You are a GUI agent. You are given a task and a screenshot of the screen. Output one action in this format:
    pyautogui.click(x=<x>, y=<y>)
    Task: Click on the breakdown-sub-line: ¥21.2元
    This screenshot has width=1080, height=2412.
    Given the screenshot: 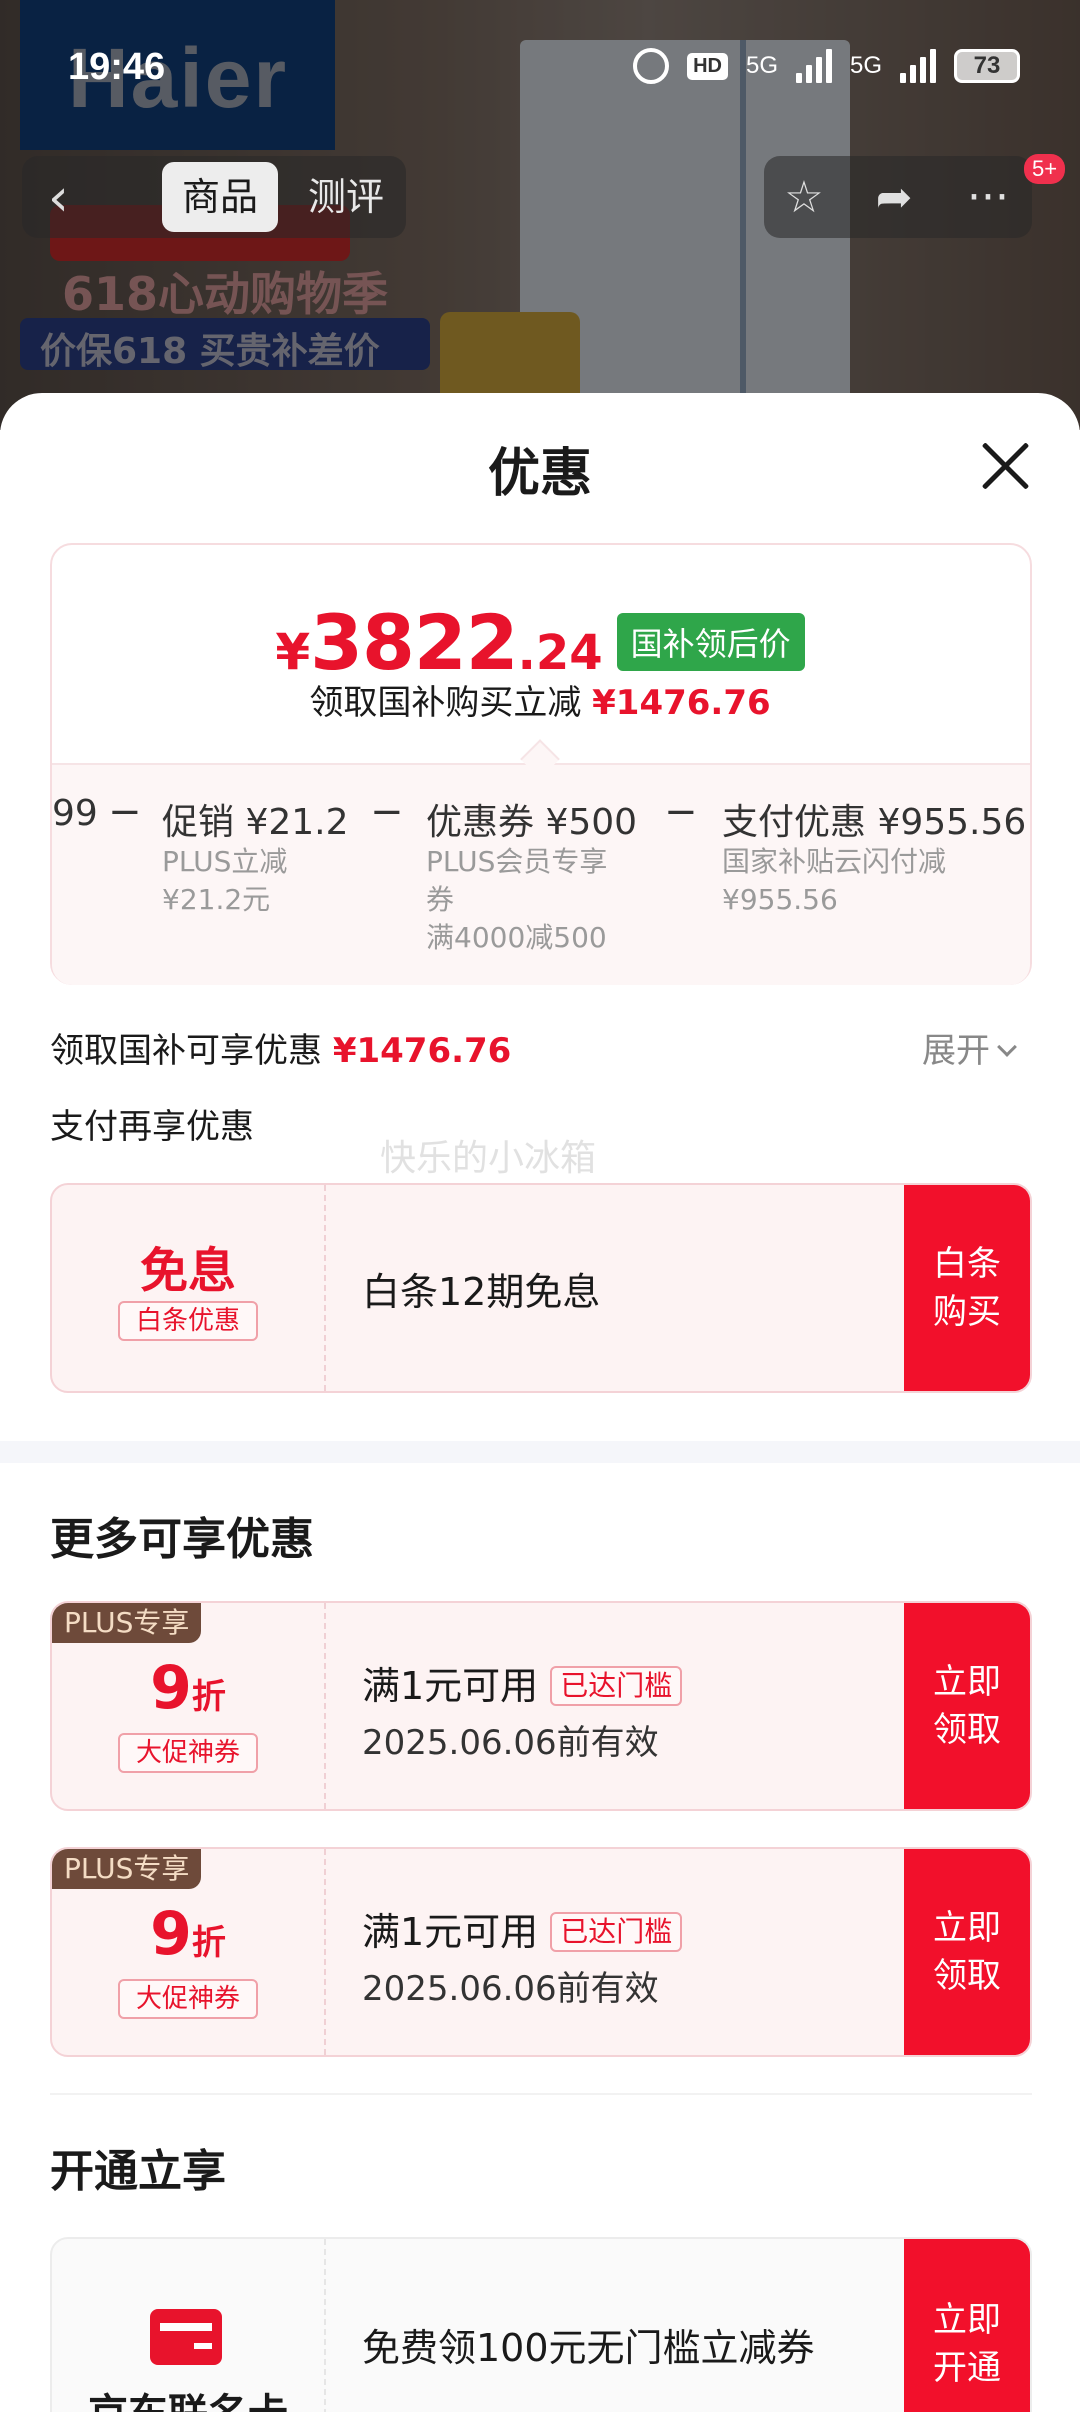 What is the action you would take?
    pyautogui.click(x=216, y=899)
    